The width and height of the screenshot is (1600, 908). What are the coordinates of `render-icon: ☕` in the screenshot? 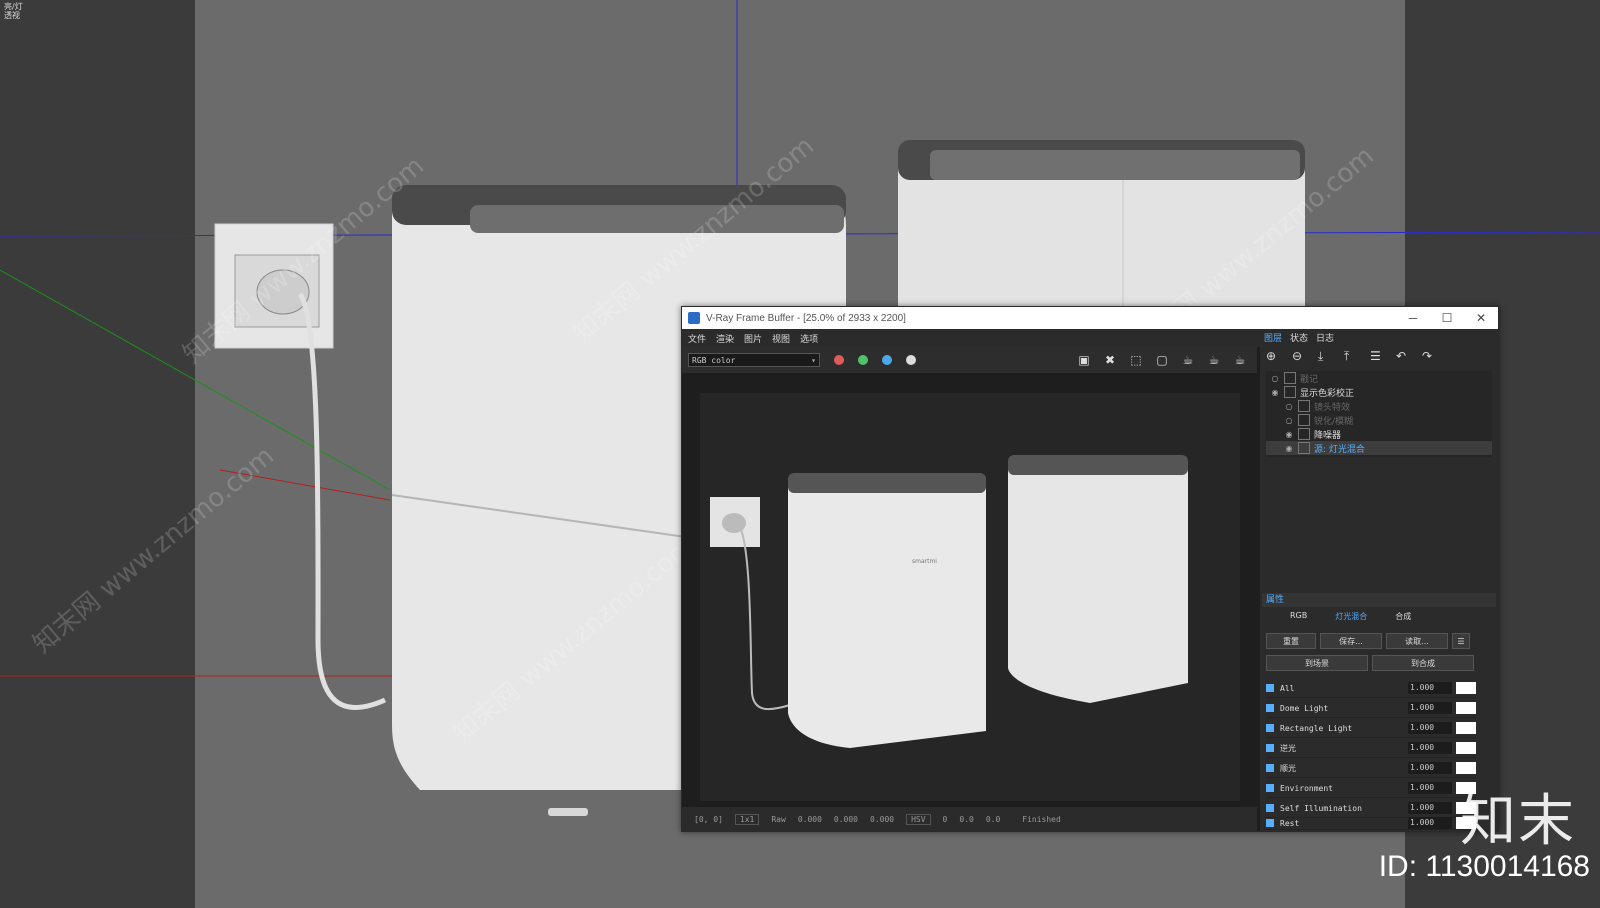 It's located at (1188, 360).